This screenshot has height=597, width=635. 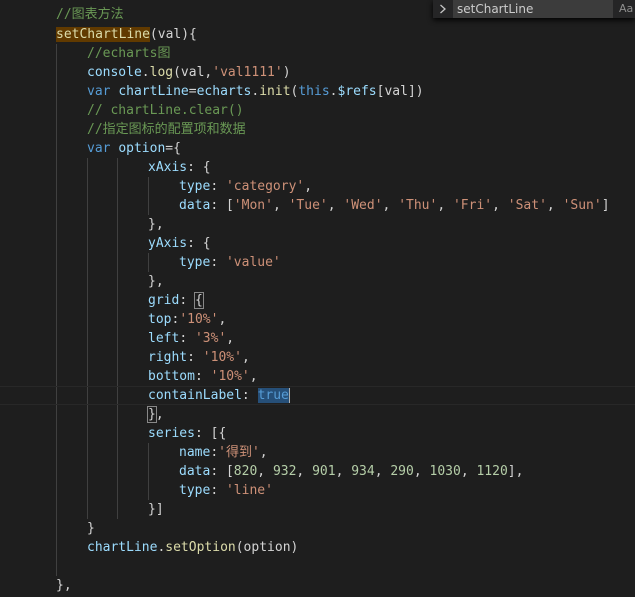 What do you see at coordinates (195, 452) in the screenshot?
I see `code-property: name` at bounding box center [195, 452].